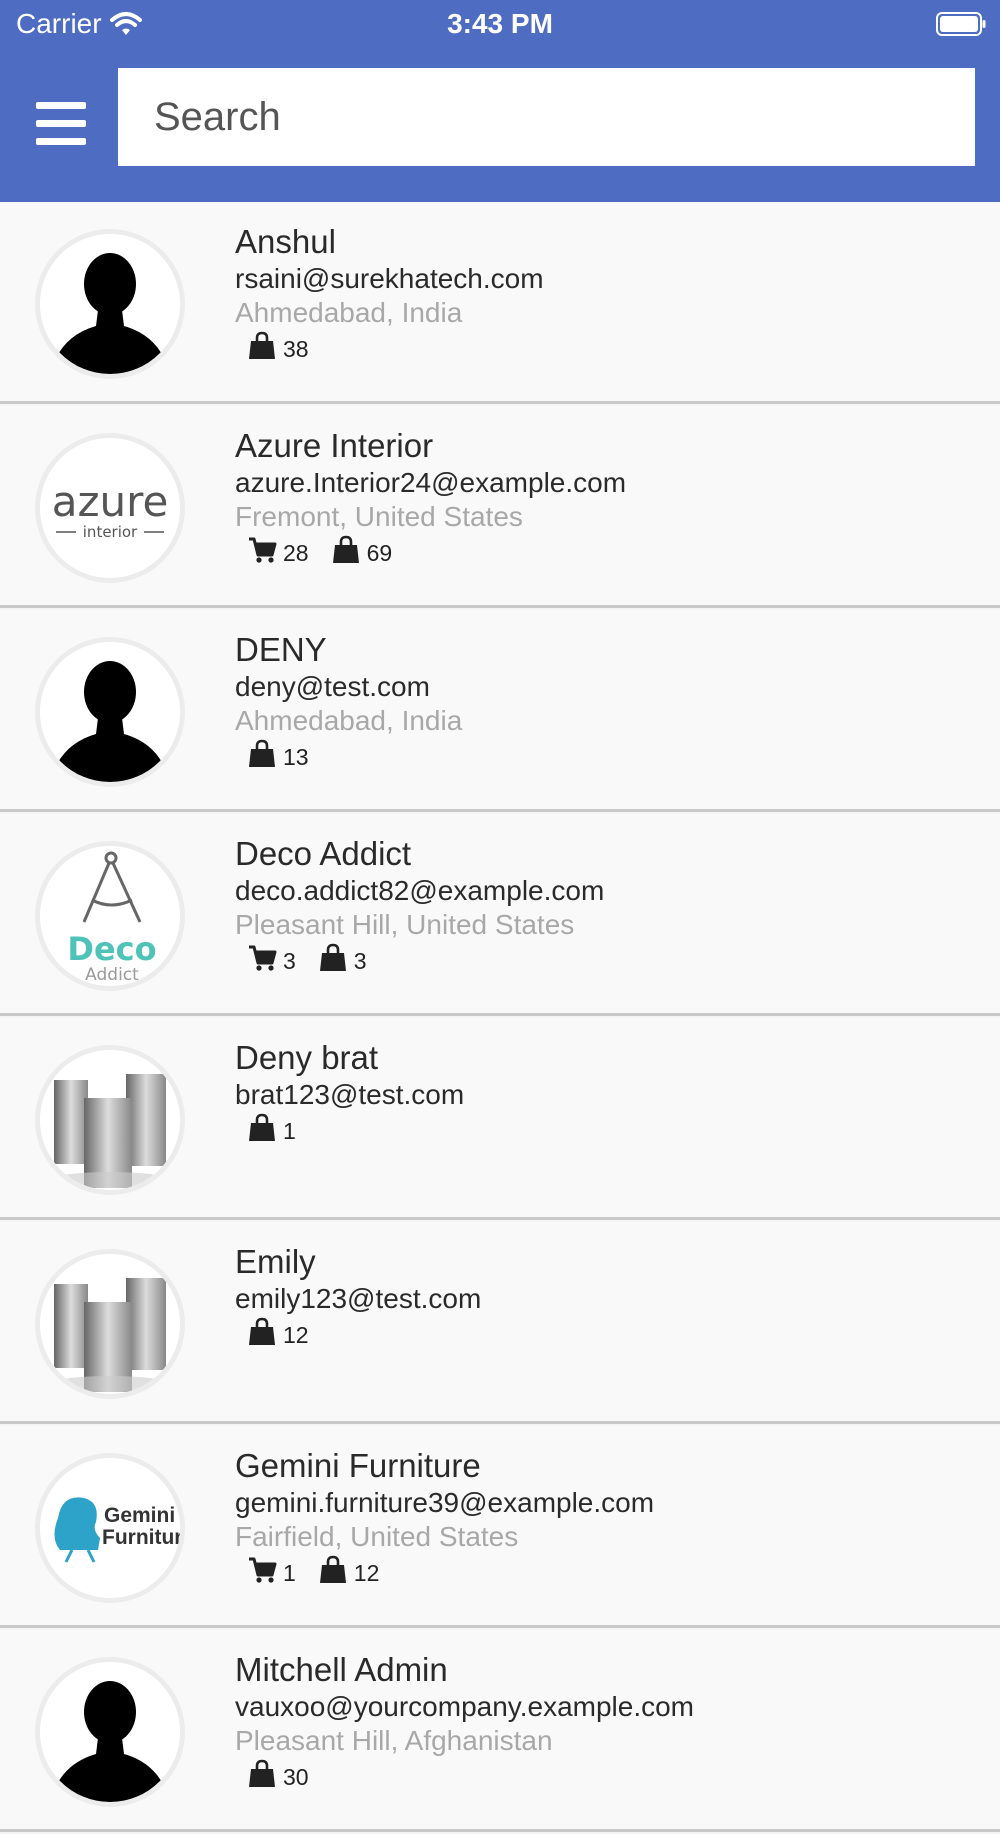 This screenshot has width=1000, height=1834. What do you see at coordinates (278, 1777) in the screenshot?
I see `order-stat: 30` at bounding box center [278, 1777].